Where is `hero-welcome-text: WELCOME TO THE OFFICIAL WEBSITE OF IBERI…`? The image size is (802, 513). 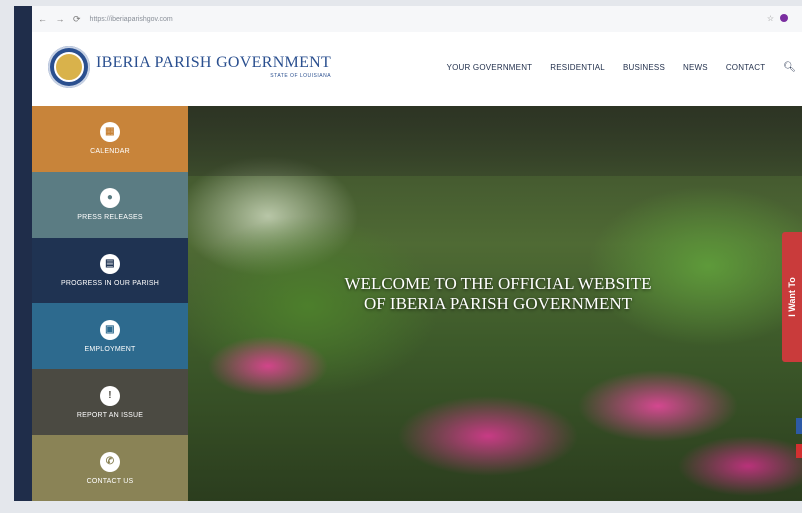 hero-welcome-text: WELCOME TO THE OFFICIAL WEBSITE OF IBERI… is located at coordinates (498, 293).